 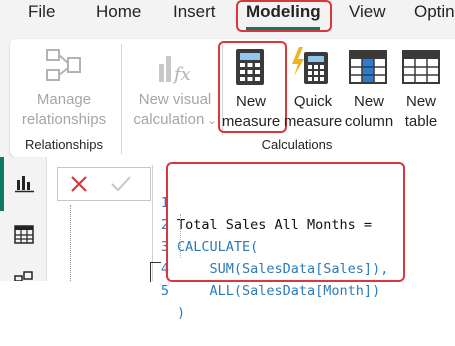 What do you see at coordinates (283, 269) in the screenshot?
I see `code-text: SUM(SalesData[Sales]),` at bounding box center [283, 269].